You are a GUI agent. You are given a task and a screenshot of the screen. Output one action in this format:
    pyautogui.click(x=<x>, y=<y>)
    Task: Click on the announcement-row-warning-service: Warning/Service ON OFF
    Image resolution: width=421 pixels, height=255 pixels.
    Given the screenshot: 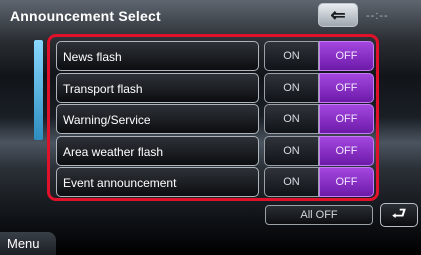 What is the action you would take?
    pyautogui.click(x=215, y=119)
    